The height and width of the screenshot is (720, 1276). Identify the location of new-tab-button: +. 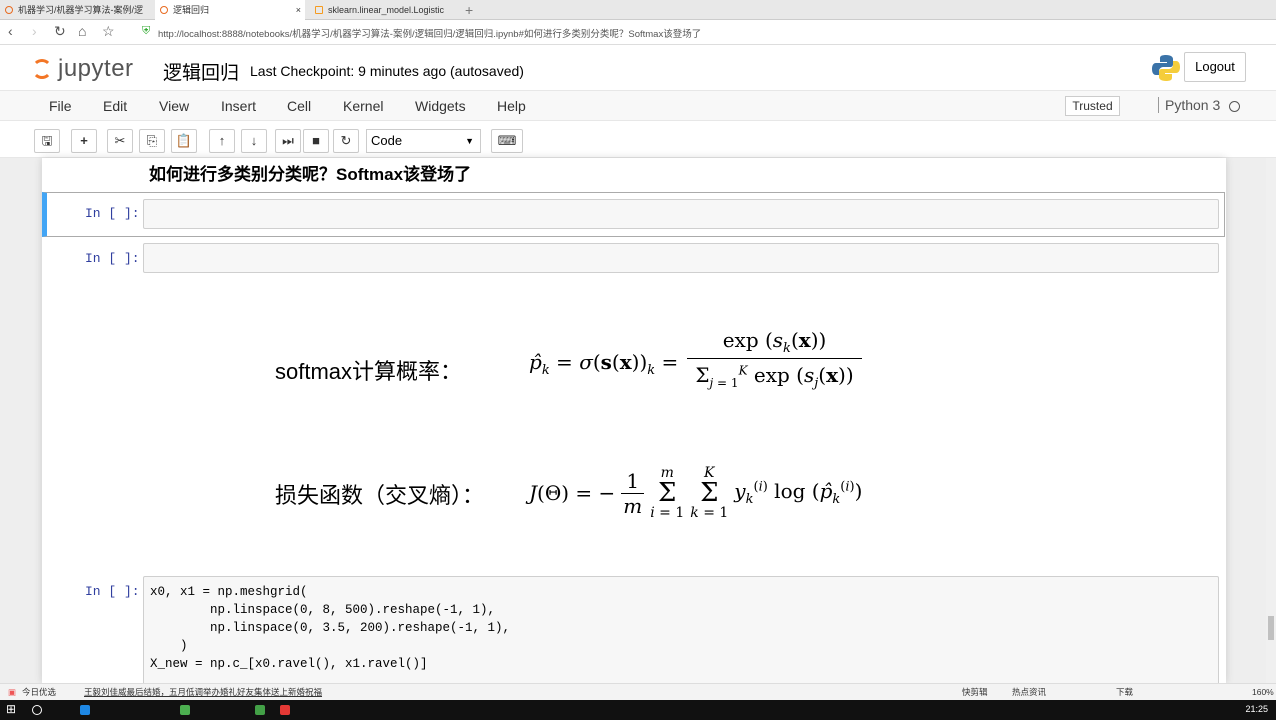
(475, 10).